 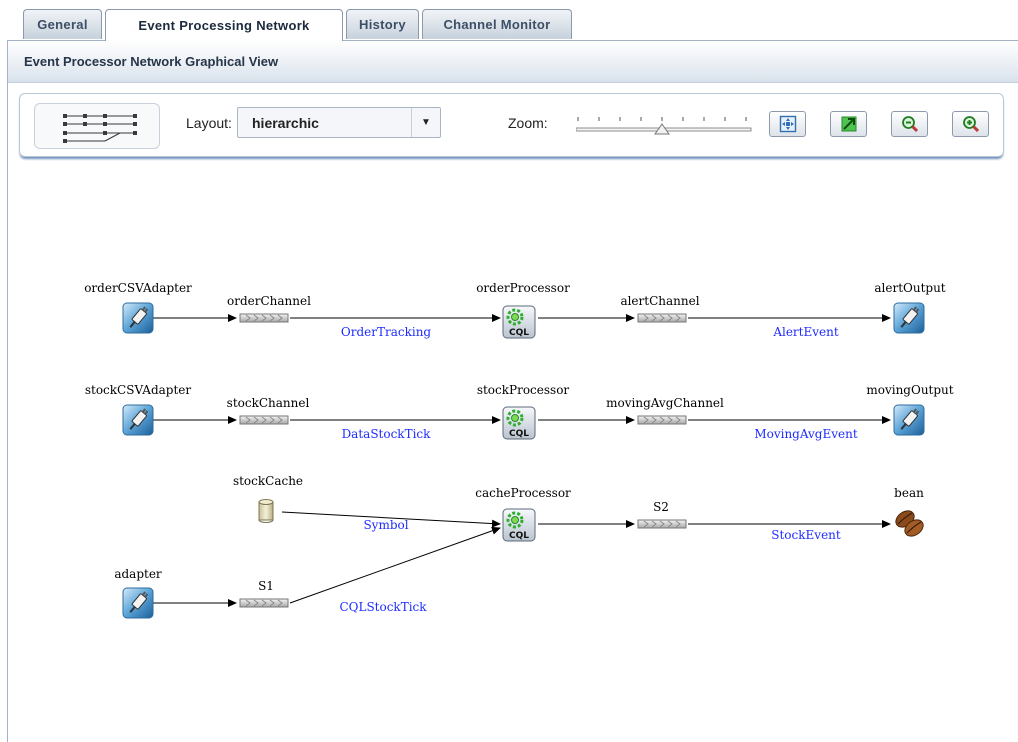 I want to click on node-label-orderCSVAdapter: orderCSVAdapter, so click(x=138, y=288).